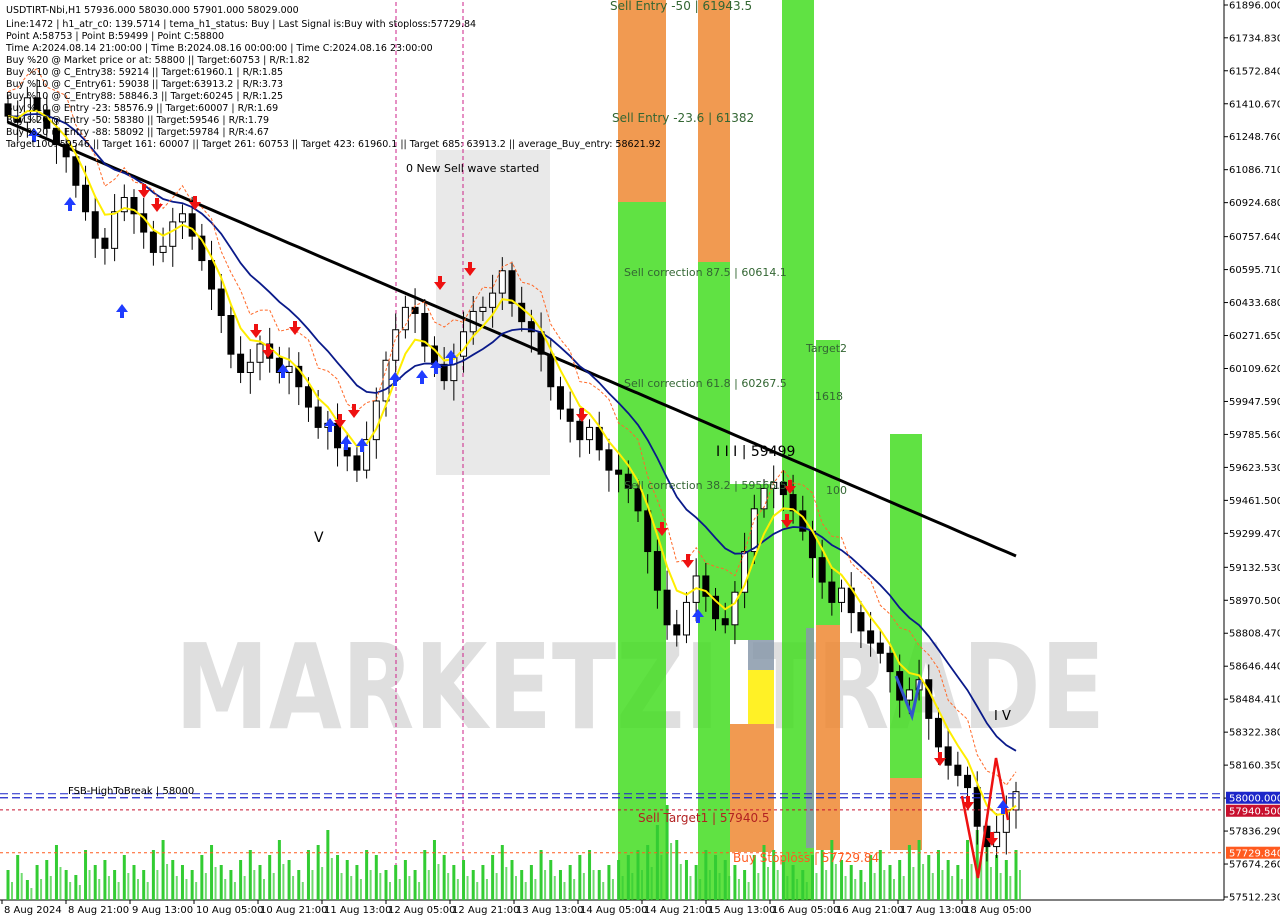 This screenshot has height=924, width=1280. What do you see at coordinates (705, 272) in the screenshot?
I see `sell-correction-875-label: Sell correction 87.5 | 60614.1` at bounding box center [705, 272].